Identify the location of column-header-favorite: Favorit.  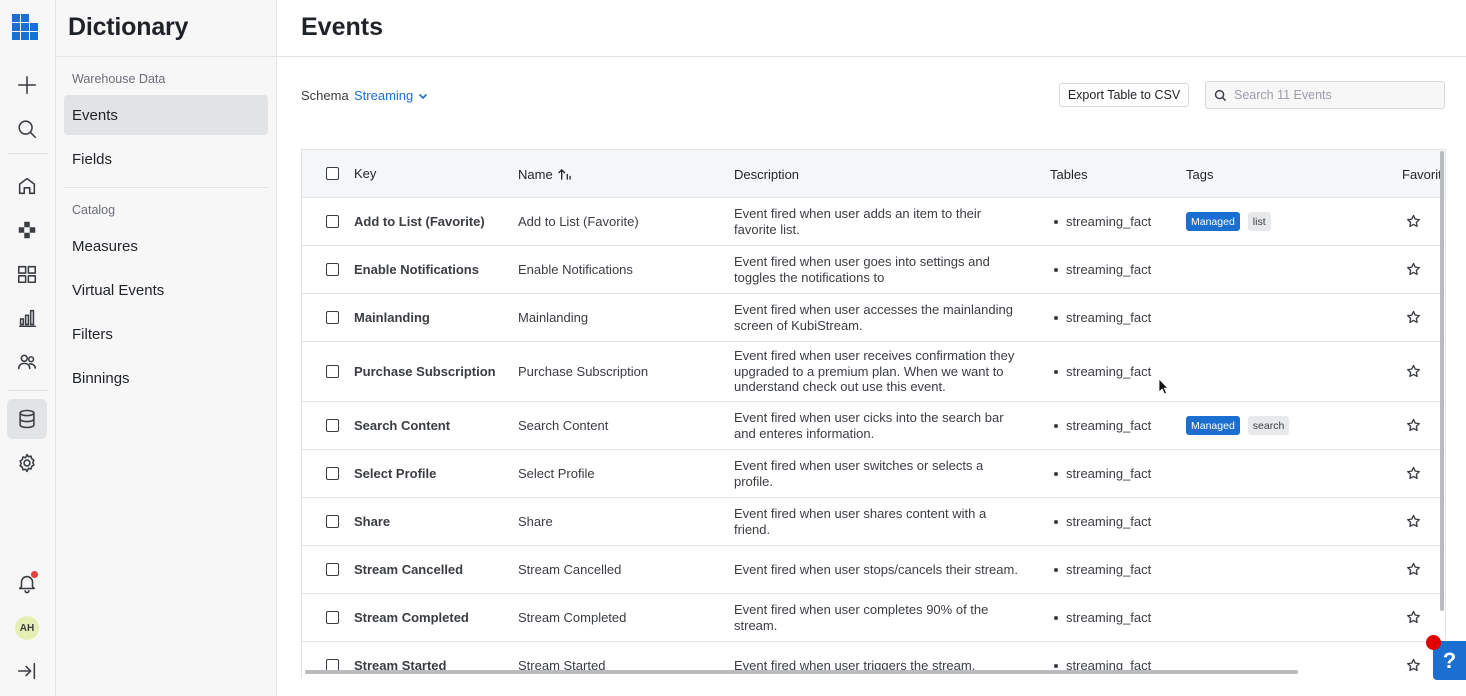
(1422, 174).